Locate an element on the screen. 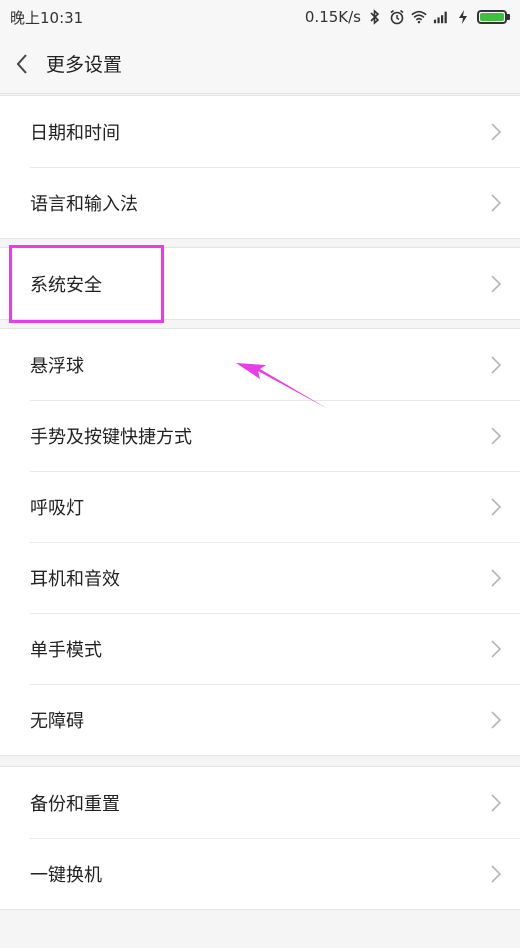 The height and width of the screenshot is (948, 520). header: 更多设置 is located at coordinates (260, 64).